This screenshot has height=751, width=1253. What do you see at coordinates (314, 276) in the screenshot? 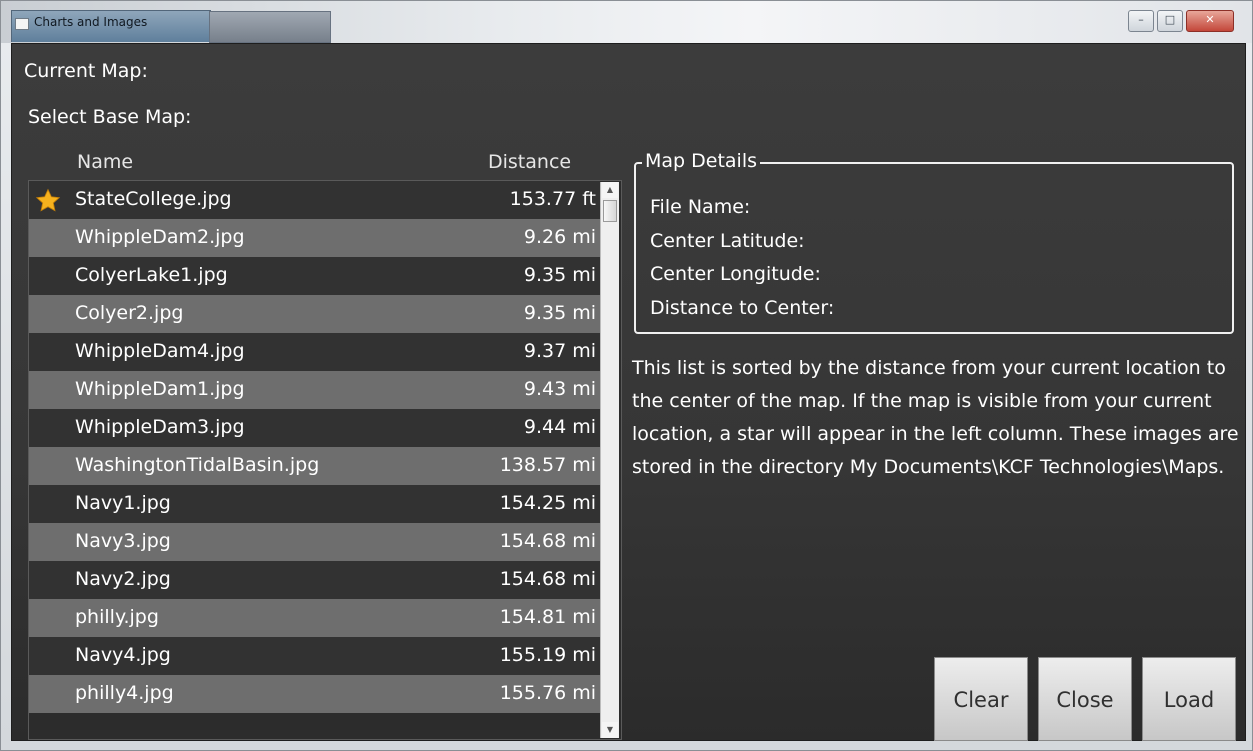
I see `list-row: ColyerLake1.jpg 9.35 mi` at bounding box center [314, 276].